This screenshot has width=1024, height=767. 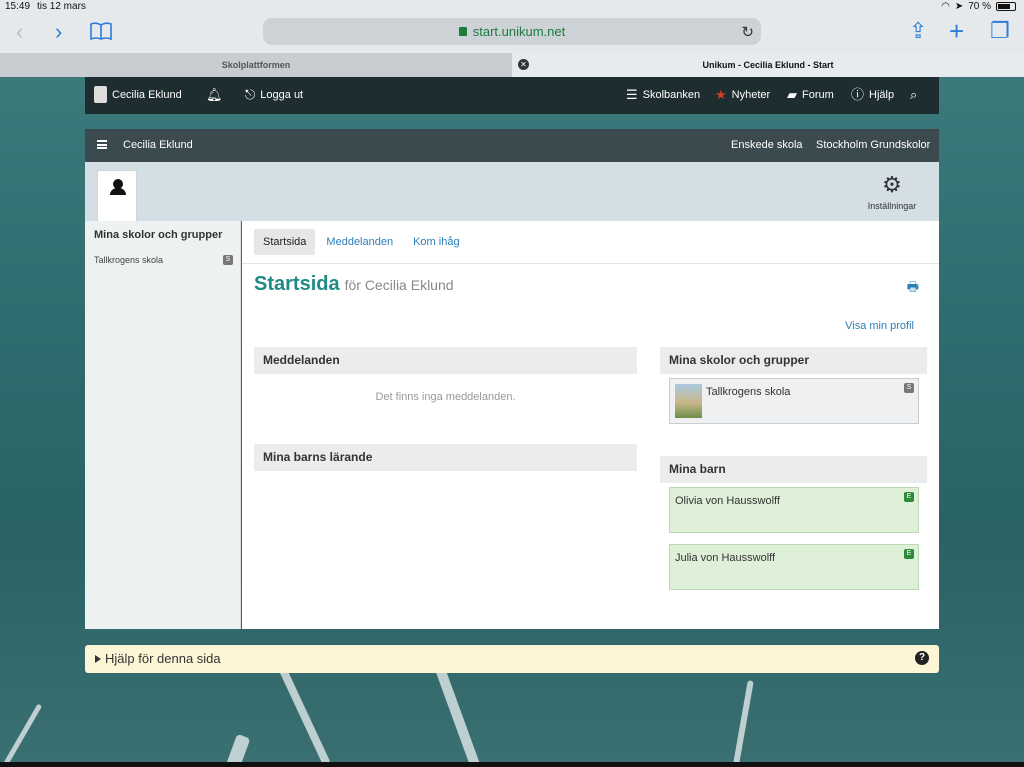 I want to click on new-tab-icon: +, so click(x=956, y=31).